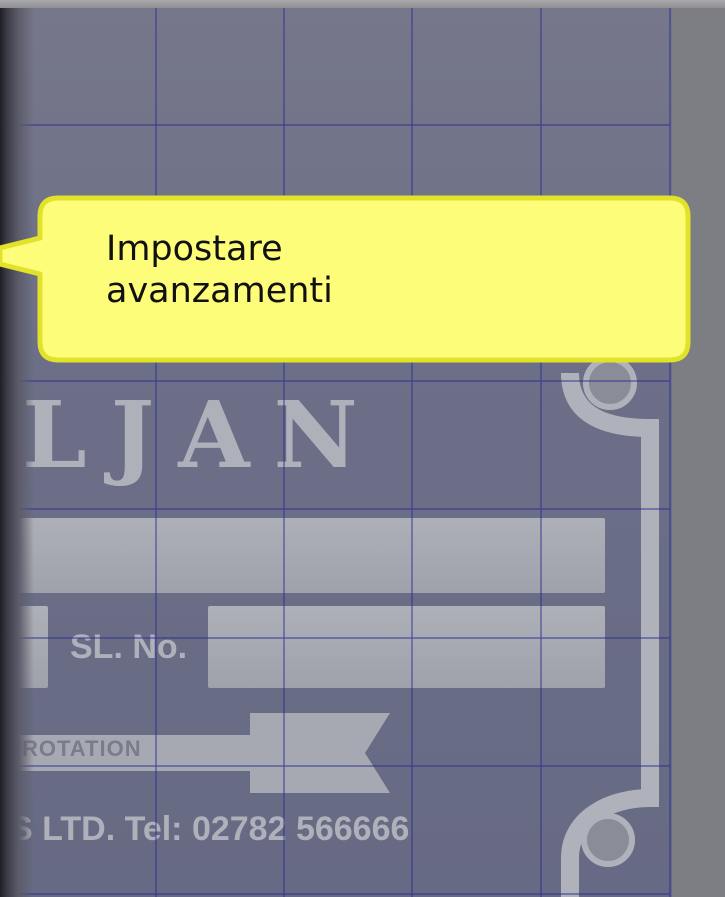  I want to click on right-margin, so click(698, 452).